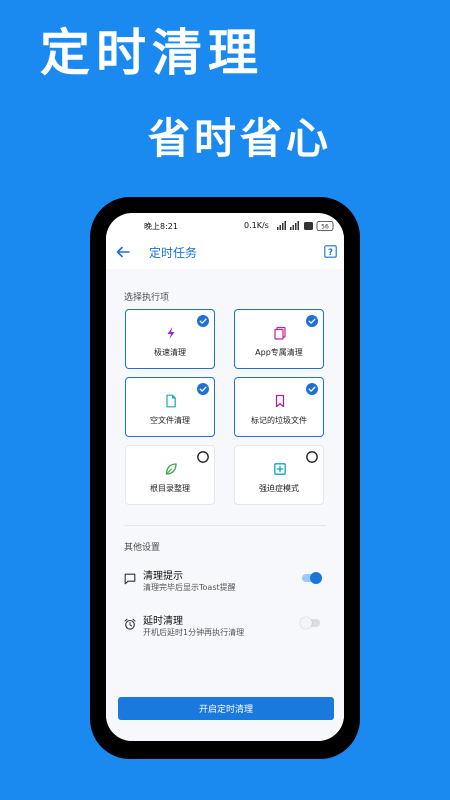  Describe the element at coordinates (279, 352) in the screenshot. I see `option-label: App专属清理` at that location.